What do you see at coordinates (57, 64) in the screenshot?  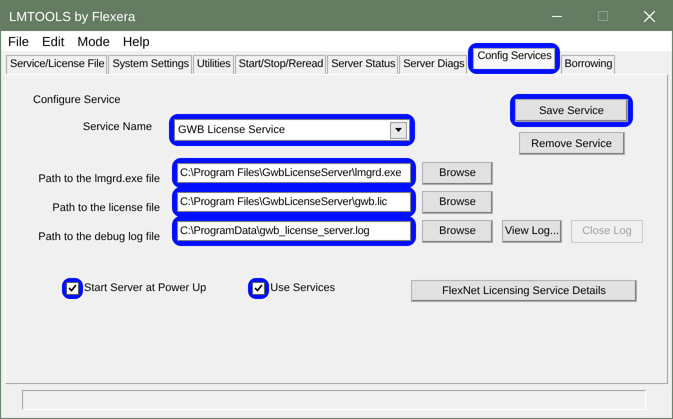 I see `tab: Service/License File` at bounding box center [57, 64].